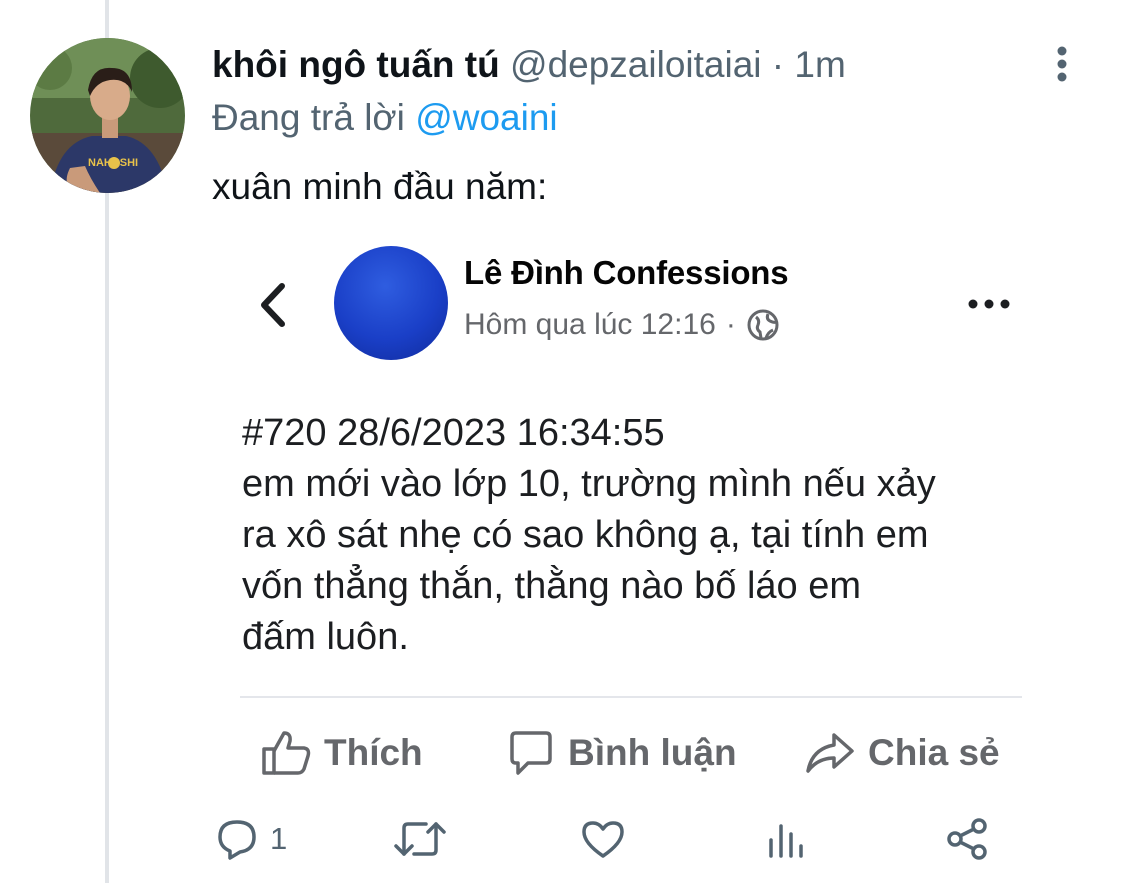 This screenshot has width=1125, height=883. I want to click on thumbs-up-icon, so click(286, 753).